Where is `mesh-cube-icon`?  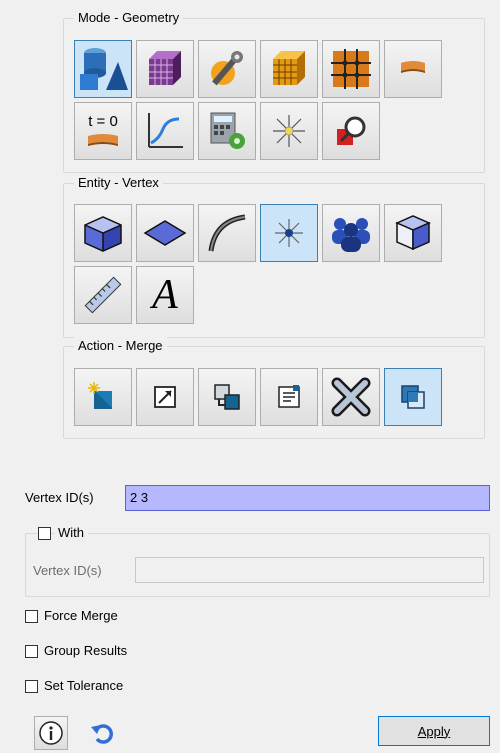
mesh-cube-icon is located at coordinates (165, 68).